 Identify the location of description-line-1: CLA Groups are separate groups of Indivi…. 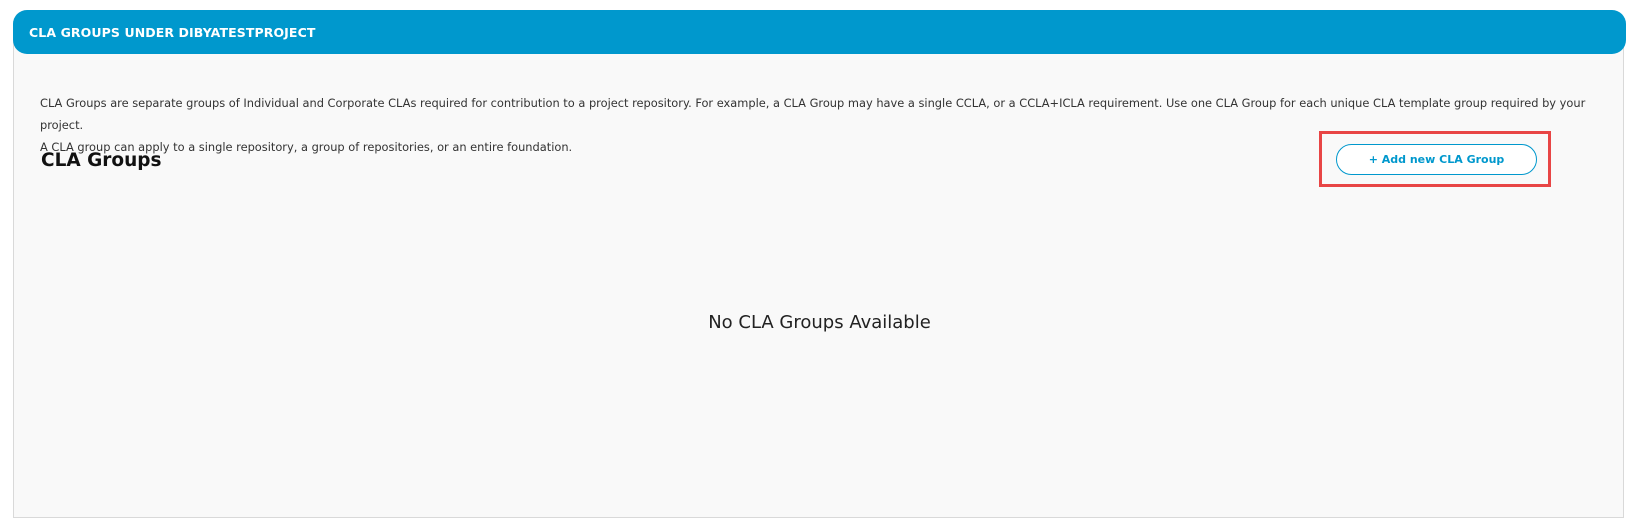
(813, 114).